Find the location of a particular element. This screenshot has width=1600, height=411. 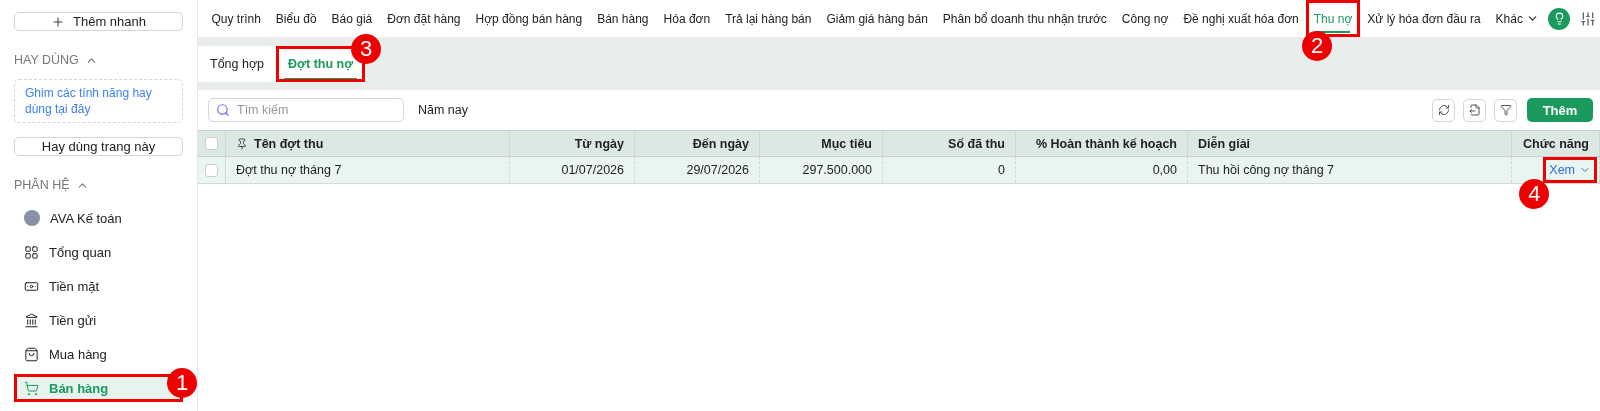

table-cell: 01/07/2026 is located at coordinates (572, 170).